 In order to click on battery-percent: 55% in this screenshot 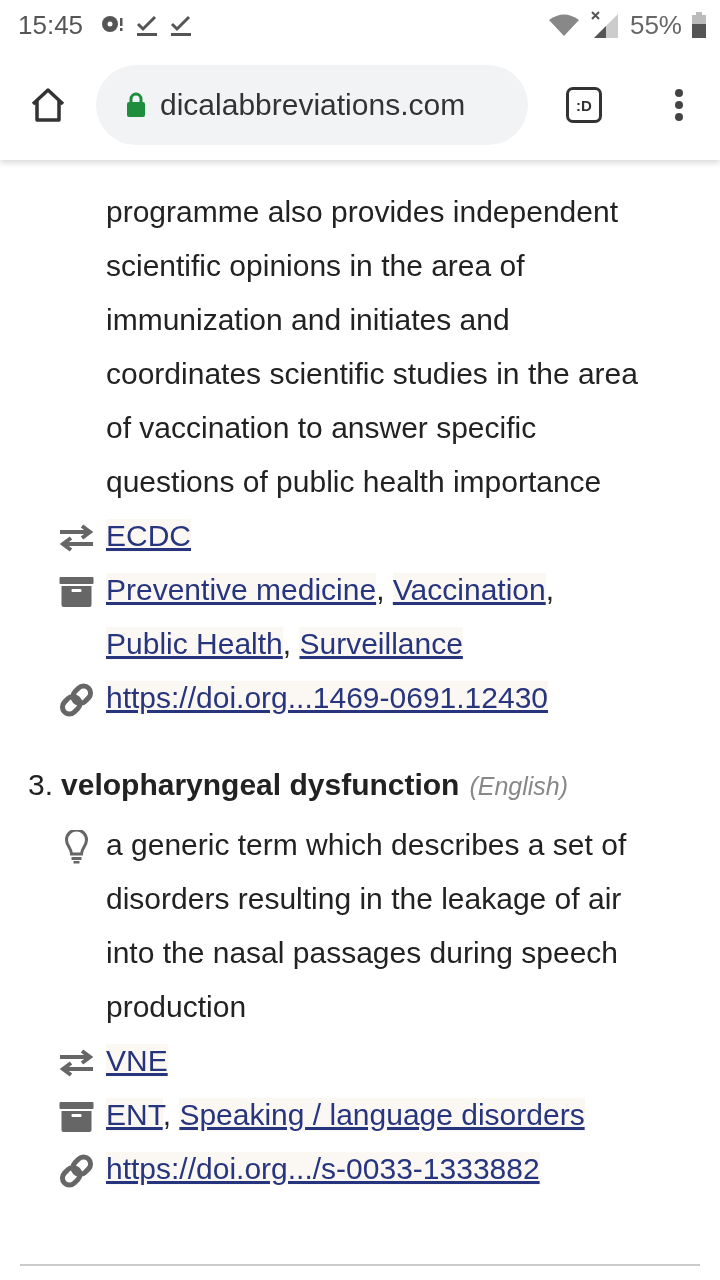, I will do `click(655, 25)`.